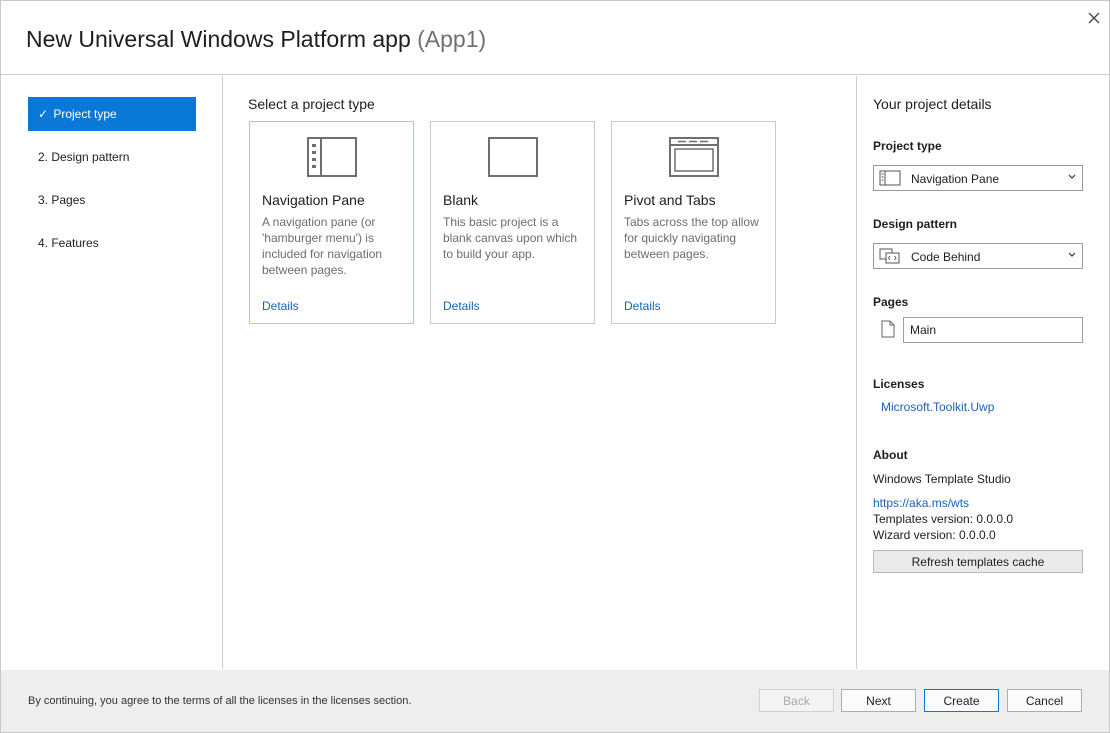  I want to click on create-button: Create, so click(961, 700).